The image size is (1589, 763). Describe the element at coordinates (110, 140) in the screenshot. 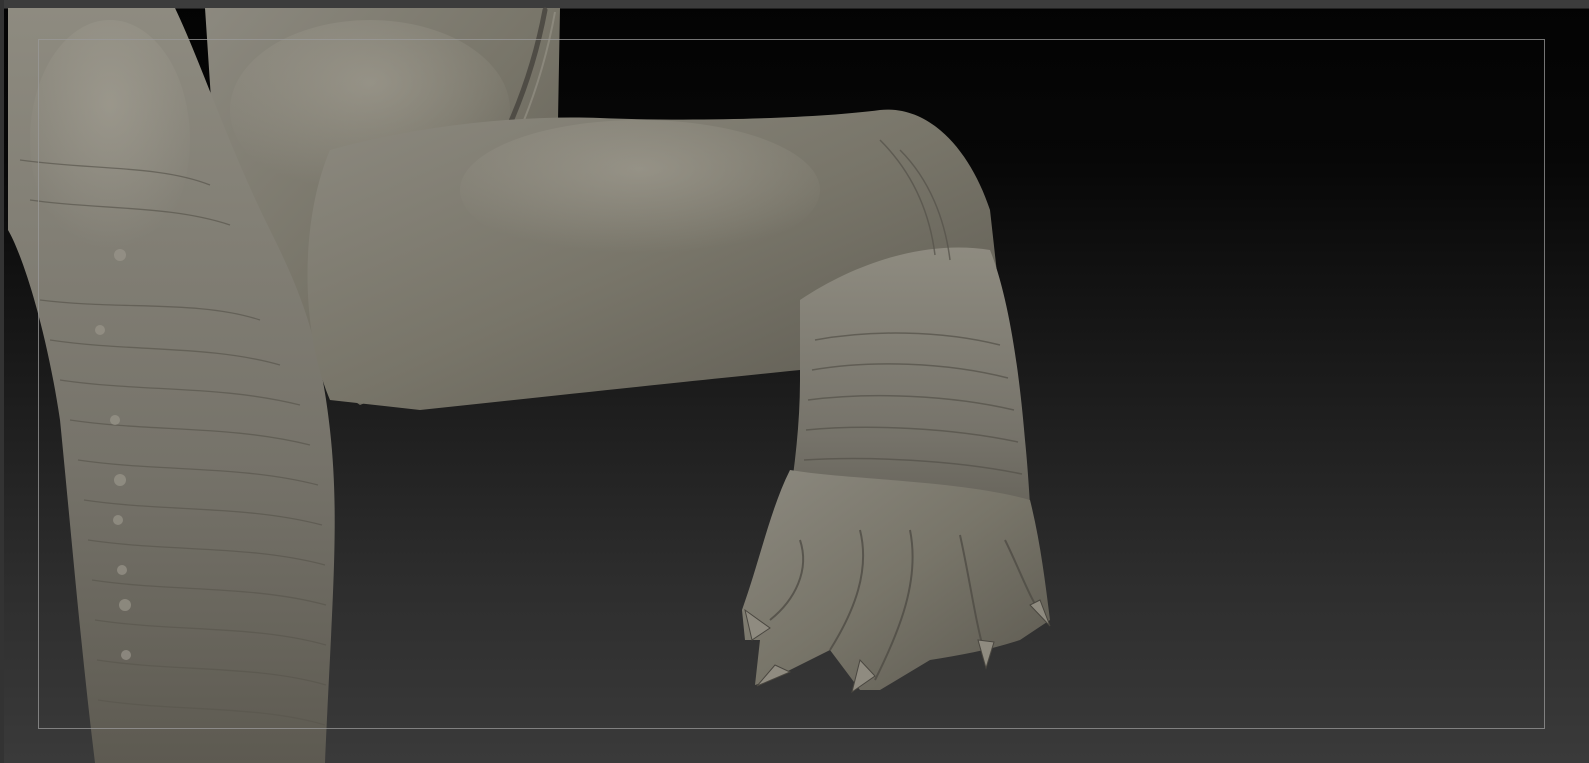

I see `front-leg-highlight` at that location.